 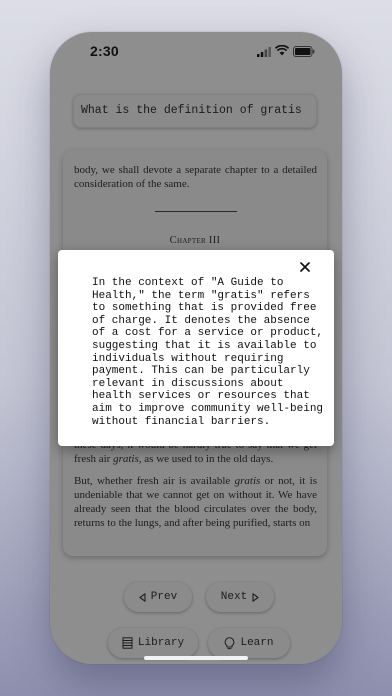 What do you see at coordinates (104, 51) in the screenshot?
I see `status-time: 2:30` at bounding box center [104, 51].